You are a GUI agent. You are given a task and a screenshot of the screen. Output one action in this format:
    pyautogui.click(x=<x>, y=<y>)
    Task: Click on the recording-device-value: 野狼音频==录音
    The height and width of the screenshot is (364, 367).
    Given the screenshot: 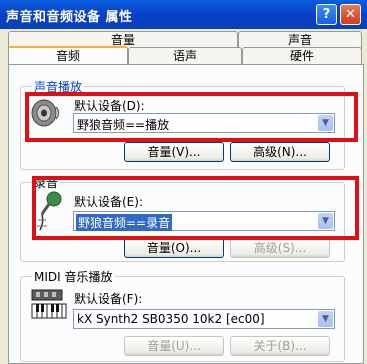 What is the action you would take?
    pyautogui.click(x=124, y=222)
    